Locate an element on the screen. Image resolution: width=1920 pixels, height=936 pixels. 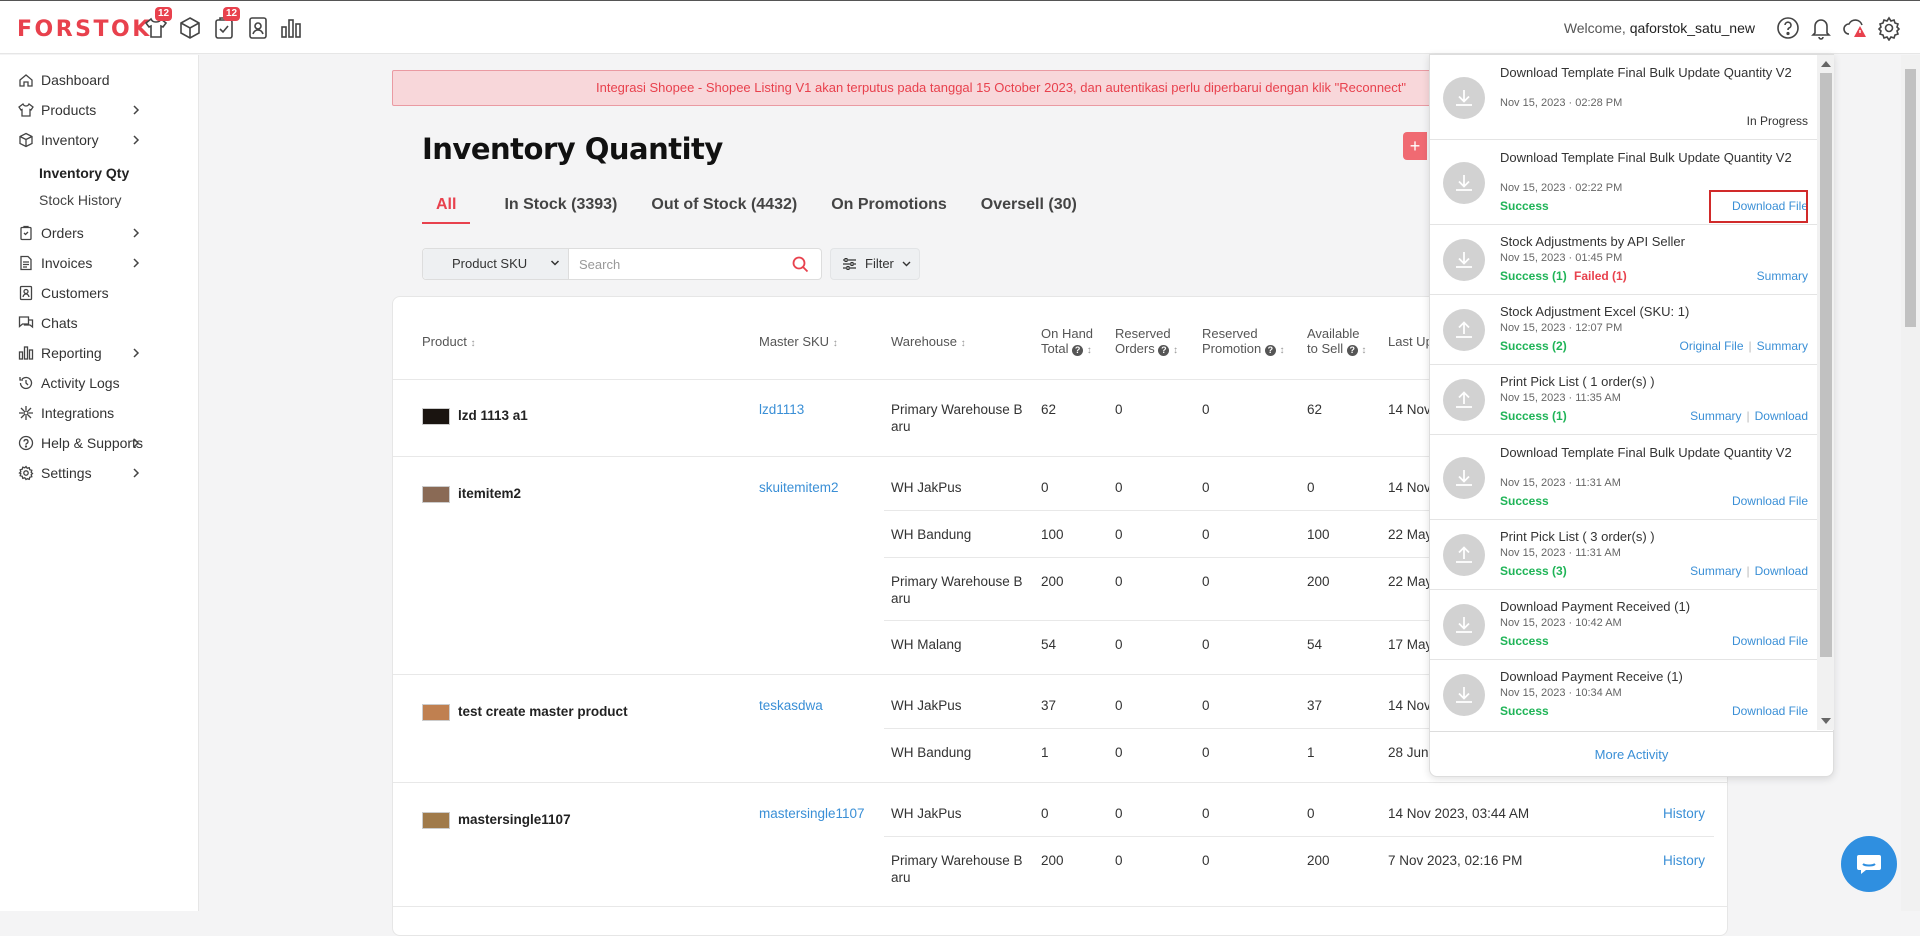
sidebar-item-customers: Customers is located at coordinates (99, 293).